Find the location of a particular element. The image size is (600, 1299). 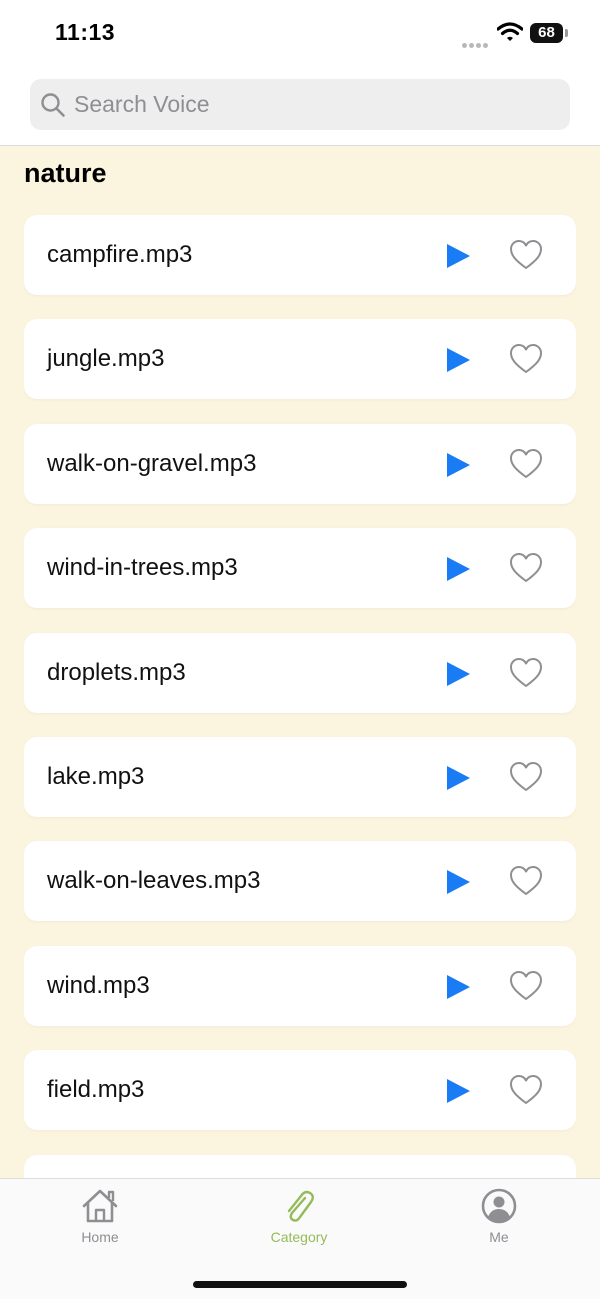

battery-tip is located at coordinates (566, 33).